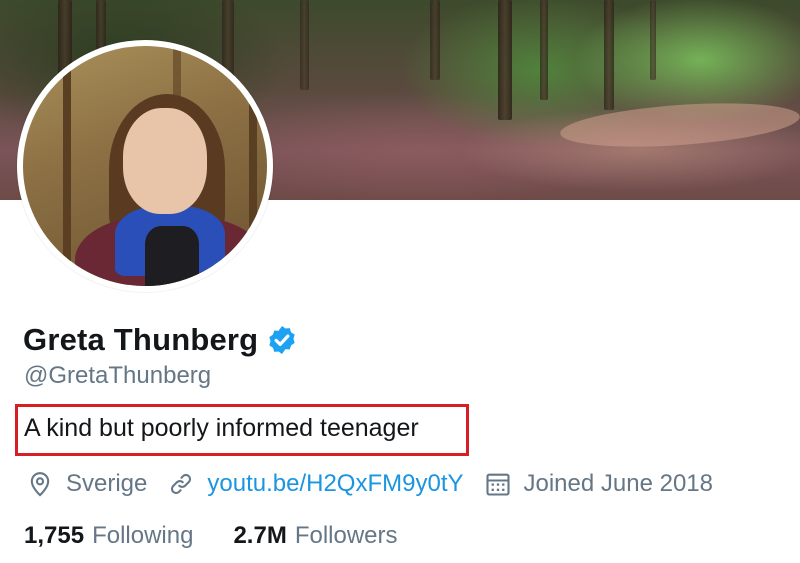  I want to click on verified-badge-icon, so click(282, 340).